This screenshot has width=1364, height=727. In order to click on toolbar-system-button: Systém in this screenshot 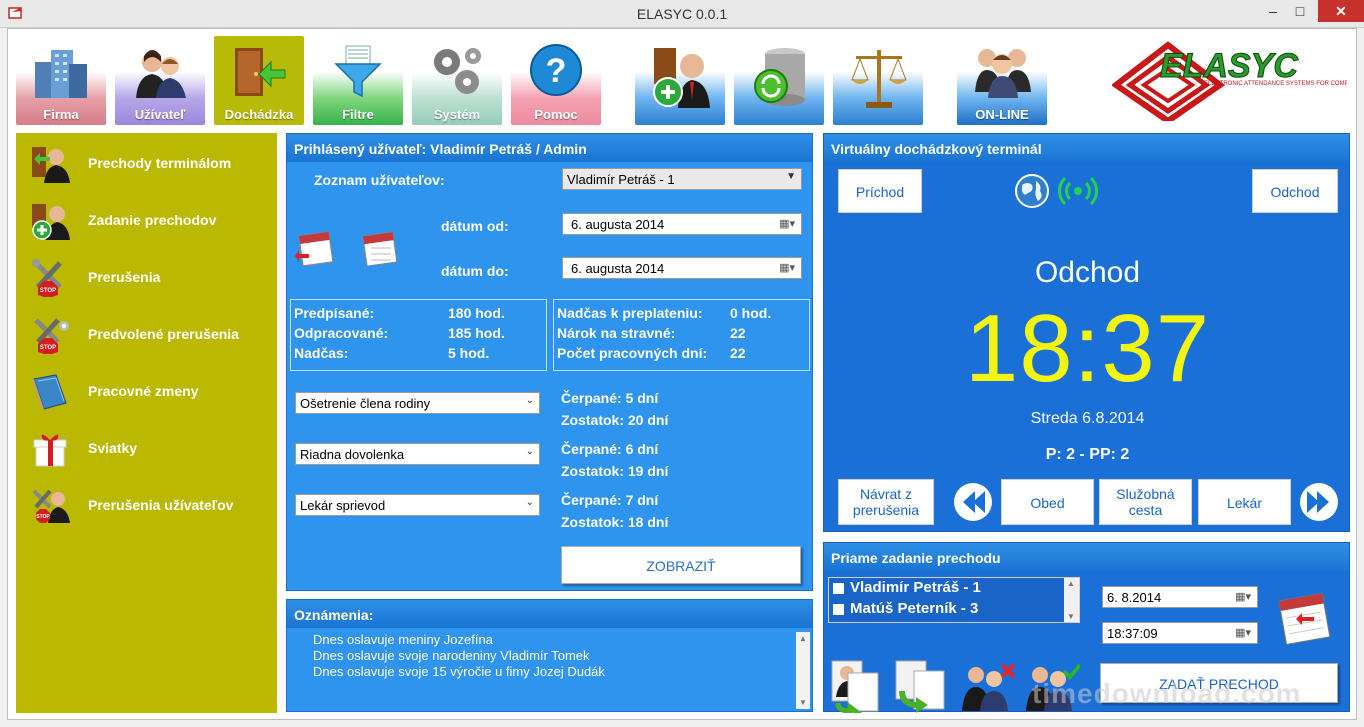, I will do `click(457, 80)`.